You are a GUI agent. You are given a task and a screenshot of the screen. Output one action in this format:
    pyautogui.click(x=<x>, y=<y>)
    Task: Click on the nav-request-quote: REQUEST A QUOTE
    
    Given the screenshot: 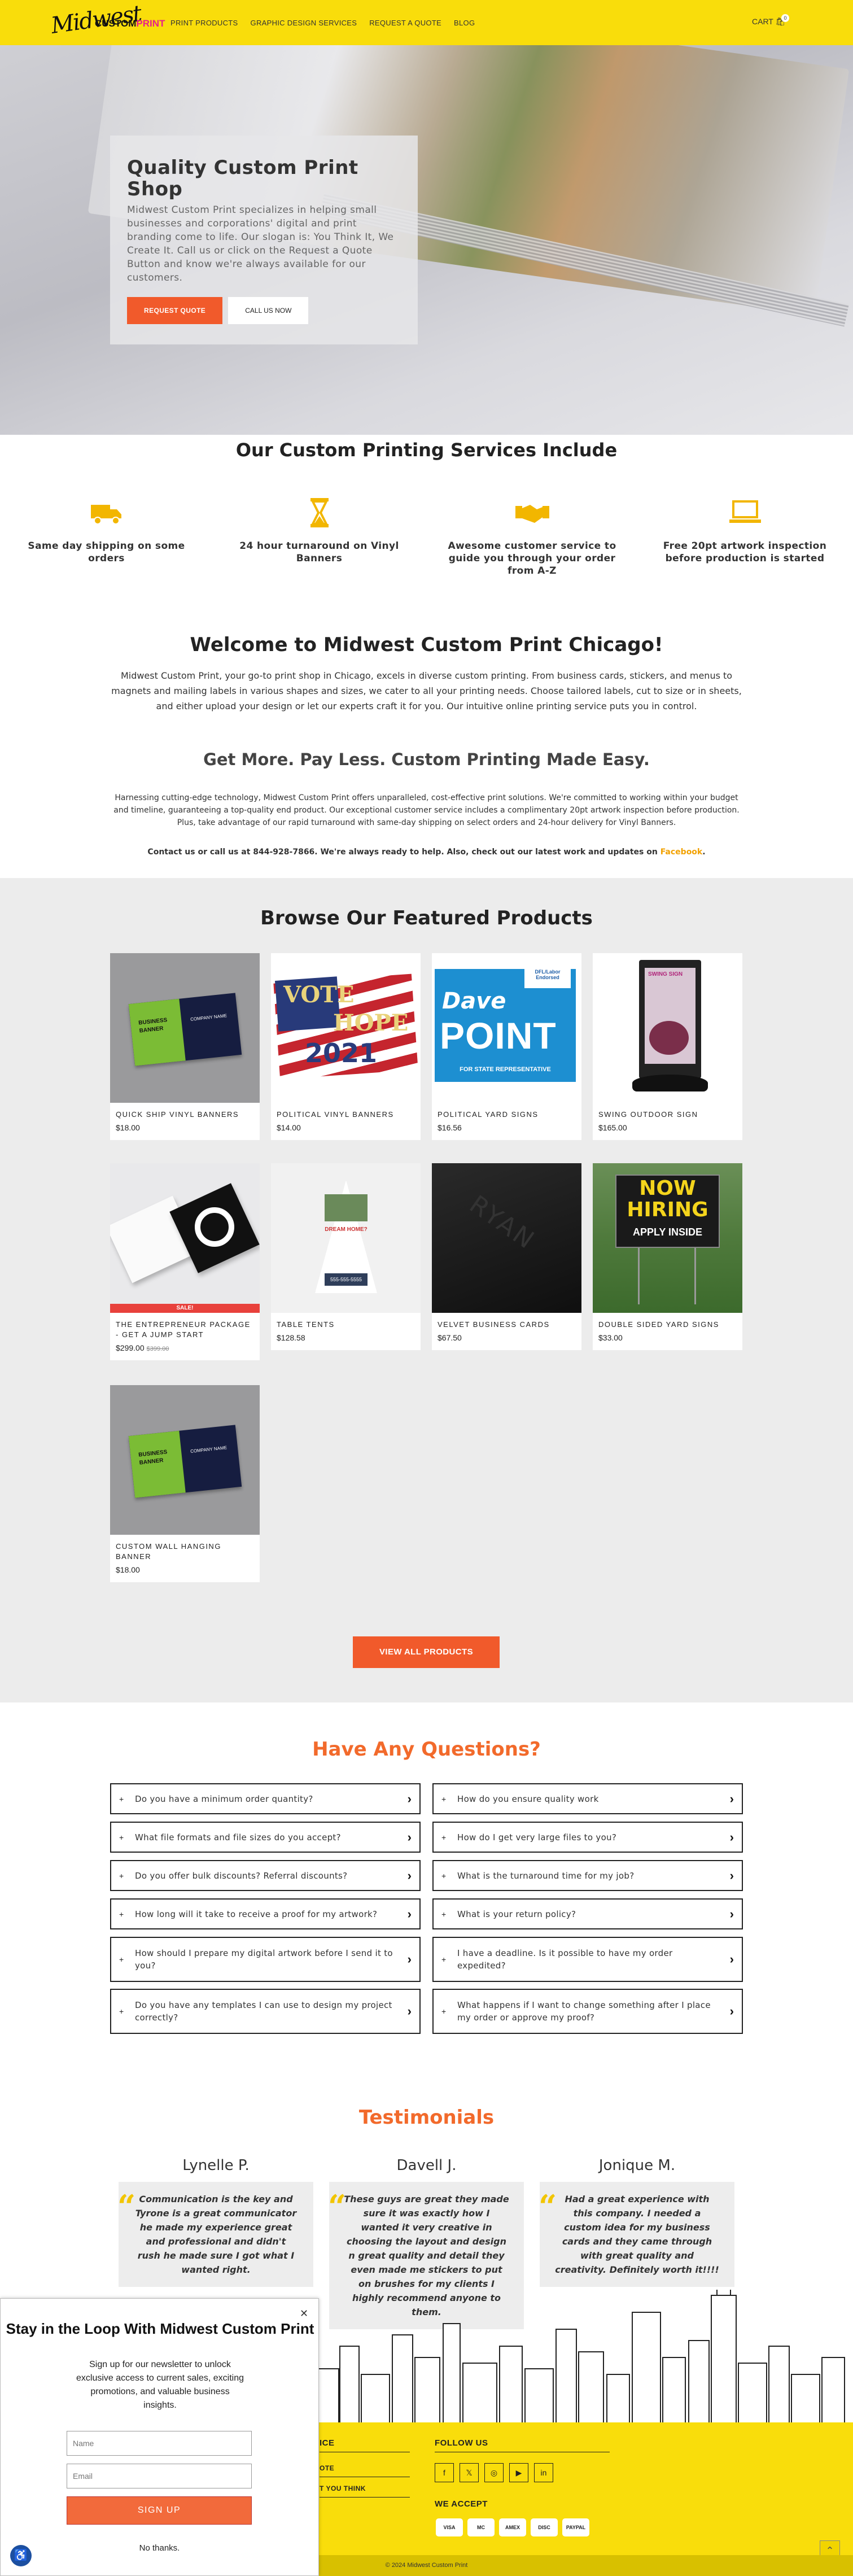 What is the action you would take?
    pyautogui.click(x=405, y=23)
    